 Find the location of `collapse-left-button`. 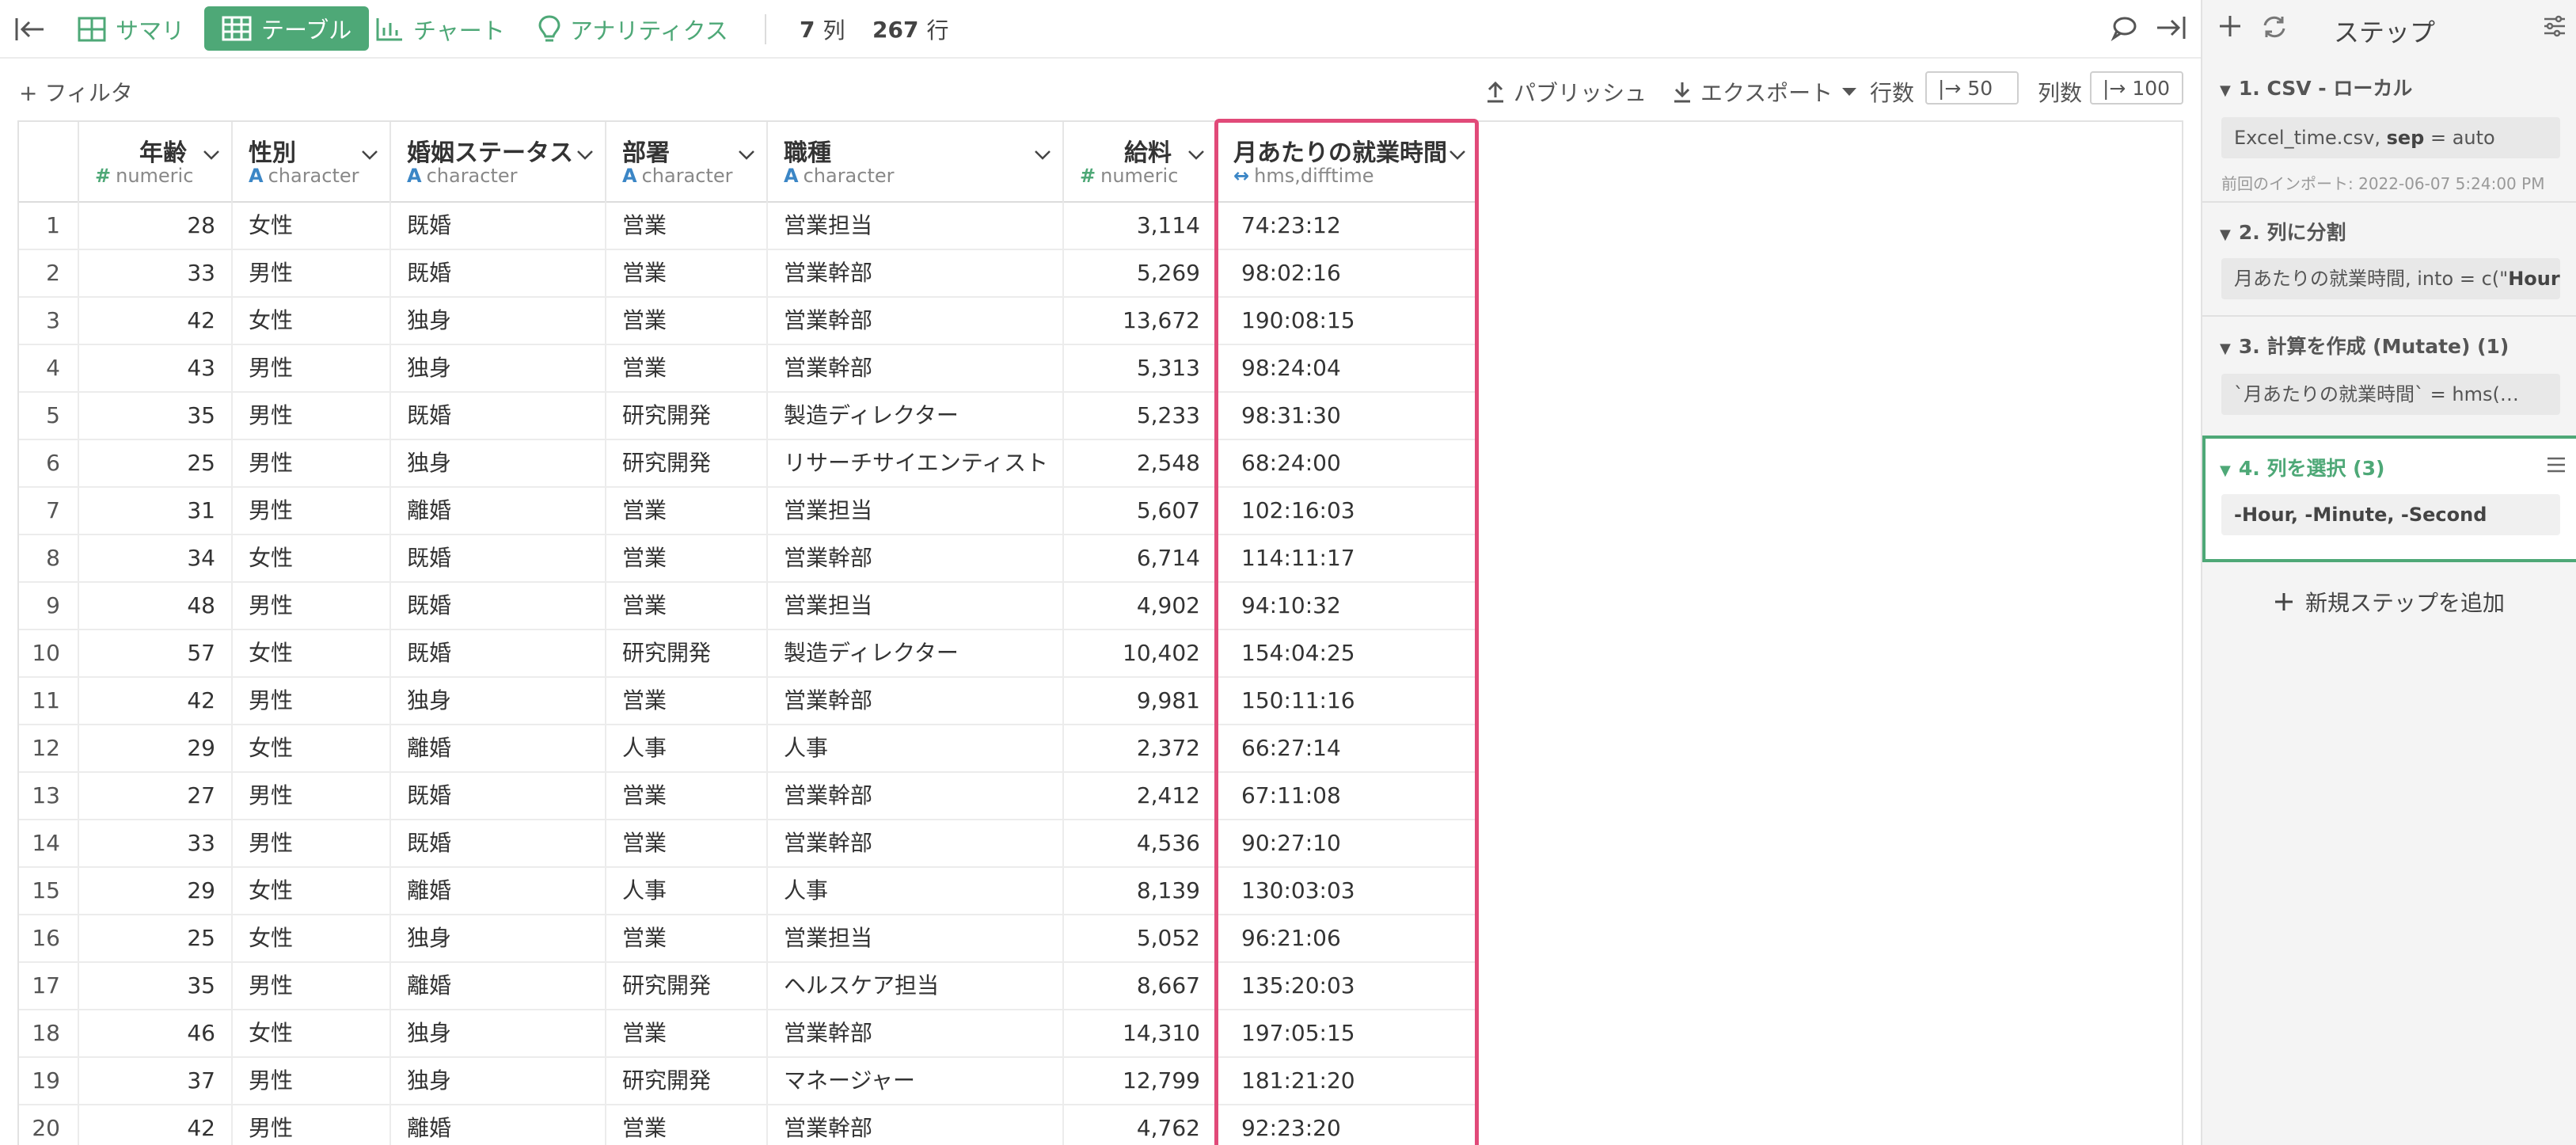

collapse-left-button is located at coordinates (35, 29).